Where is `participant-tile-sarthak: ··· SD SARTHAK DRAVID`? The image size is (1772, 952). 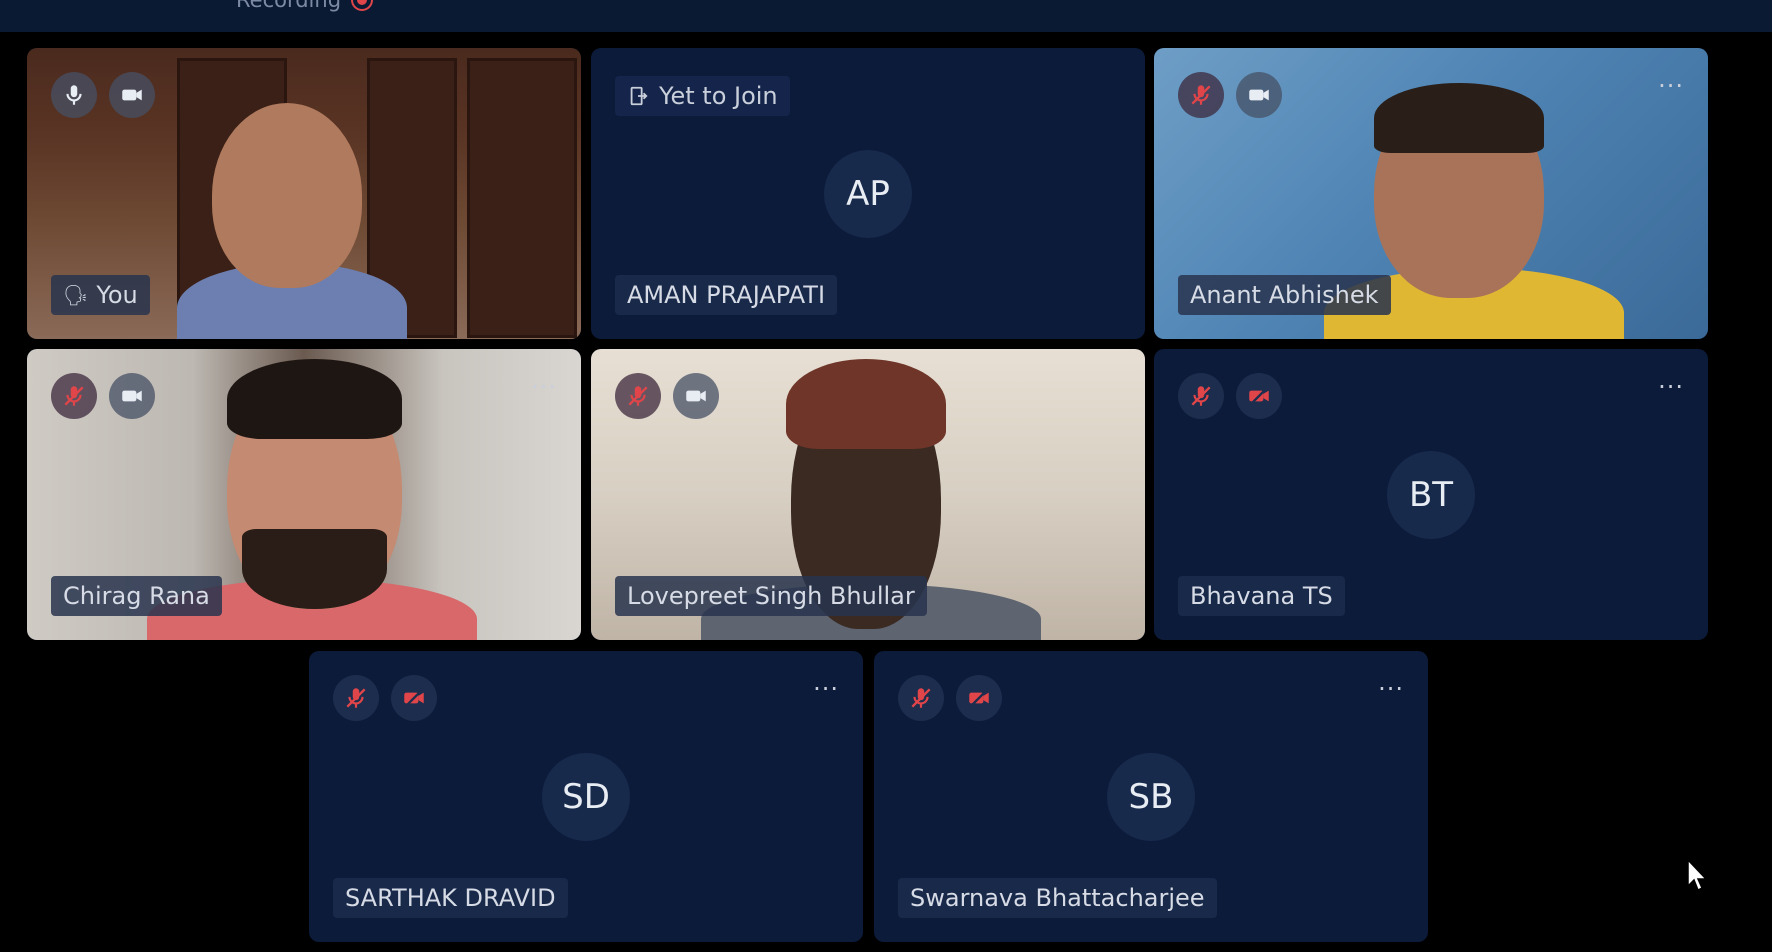 participant-tile-sarthak: ··· SD SARTHAK DRAVID is located at coordinates (586, 796).